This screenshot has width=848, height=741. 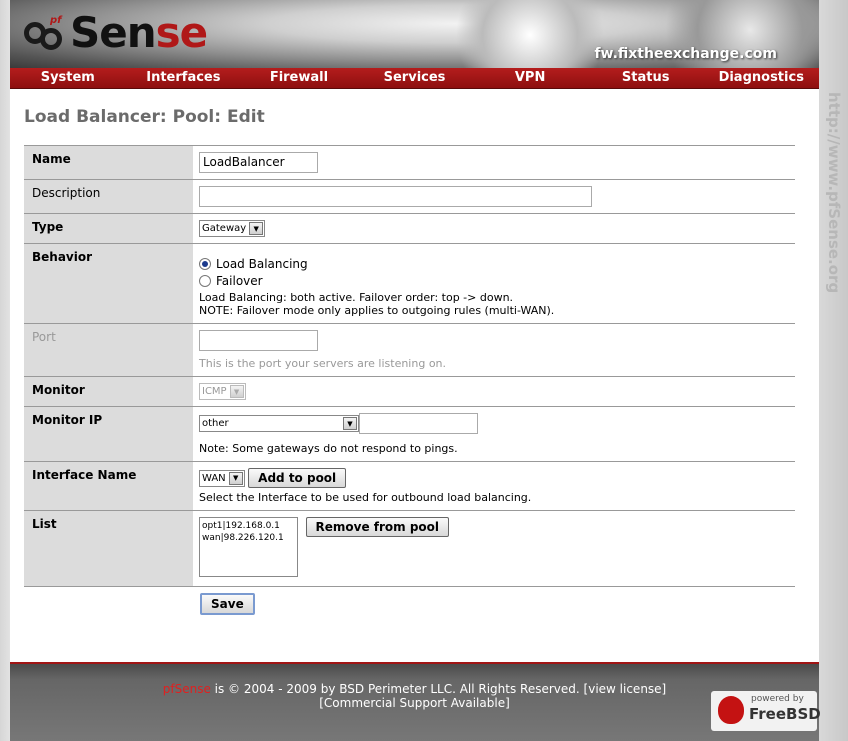 What do you see at coordinates (761, 78) in the screenshot?
I see `nav-diagnostics: Diagnostics` at bounding box center [761, 78].